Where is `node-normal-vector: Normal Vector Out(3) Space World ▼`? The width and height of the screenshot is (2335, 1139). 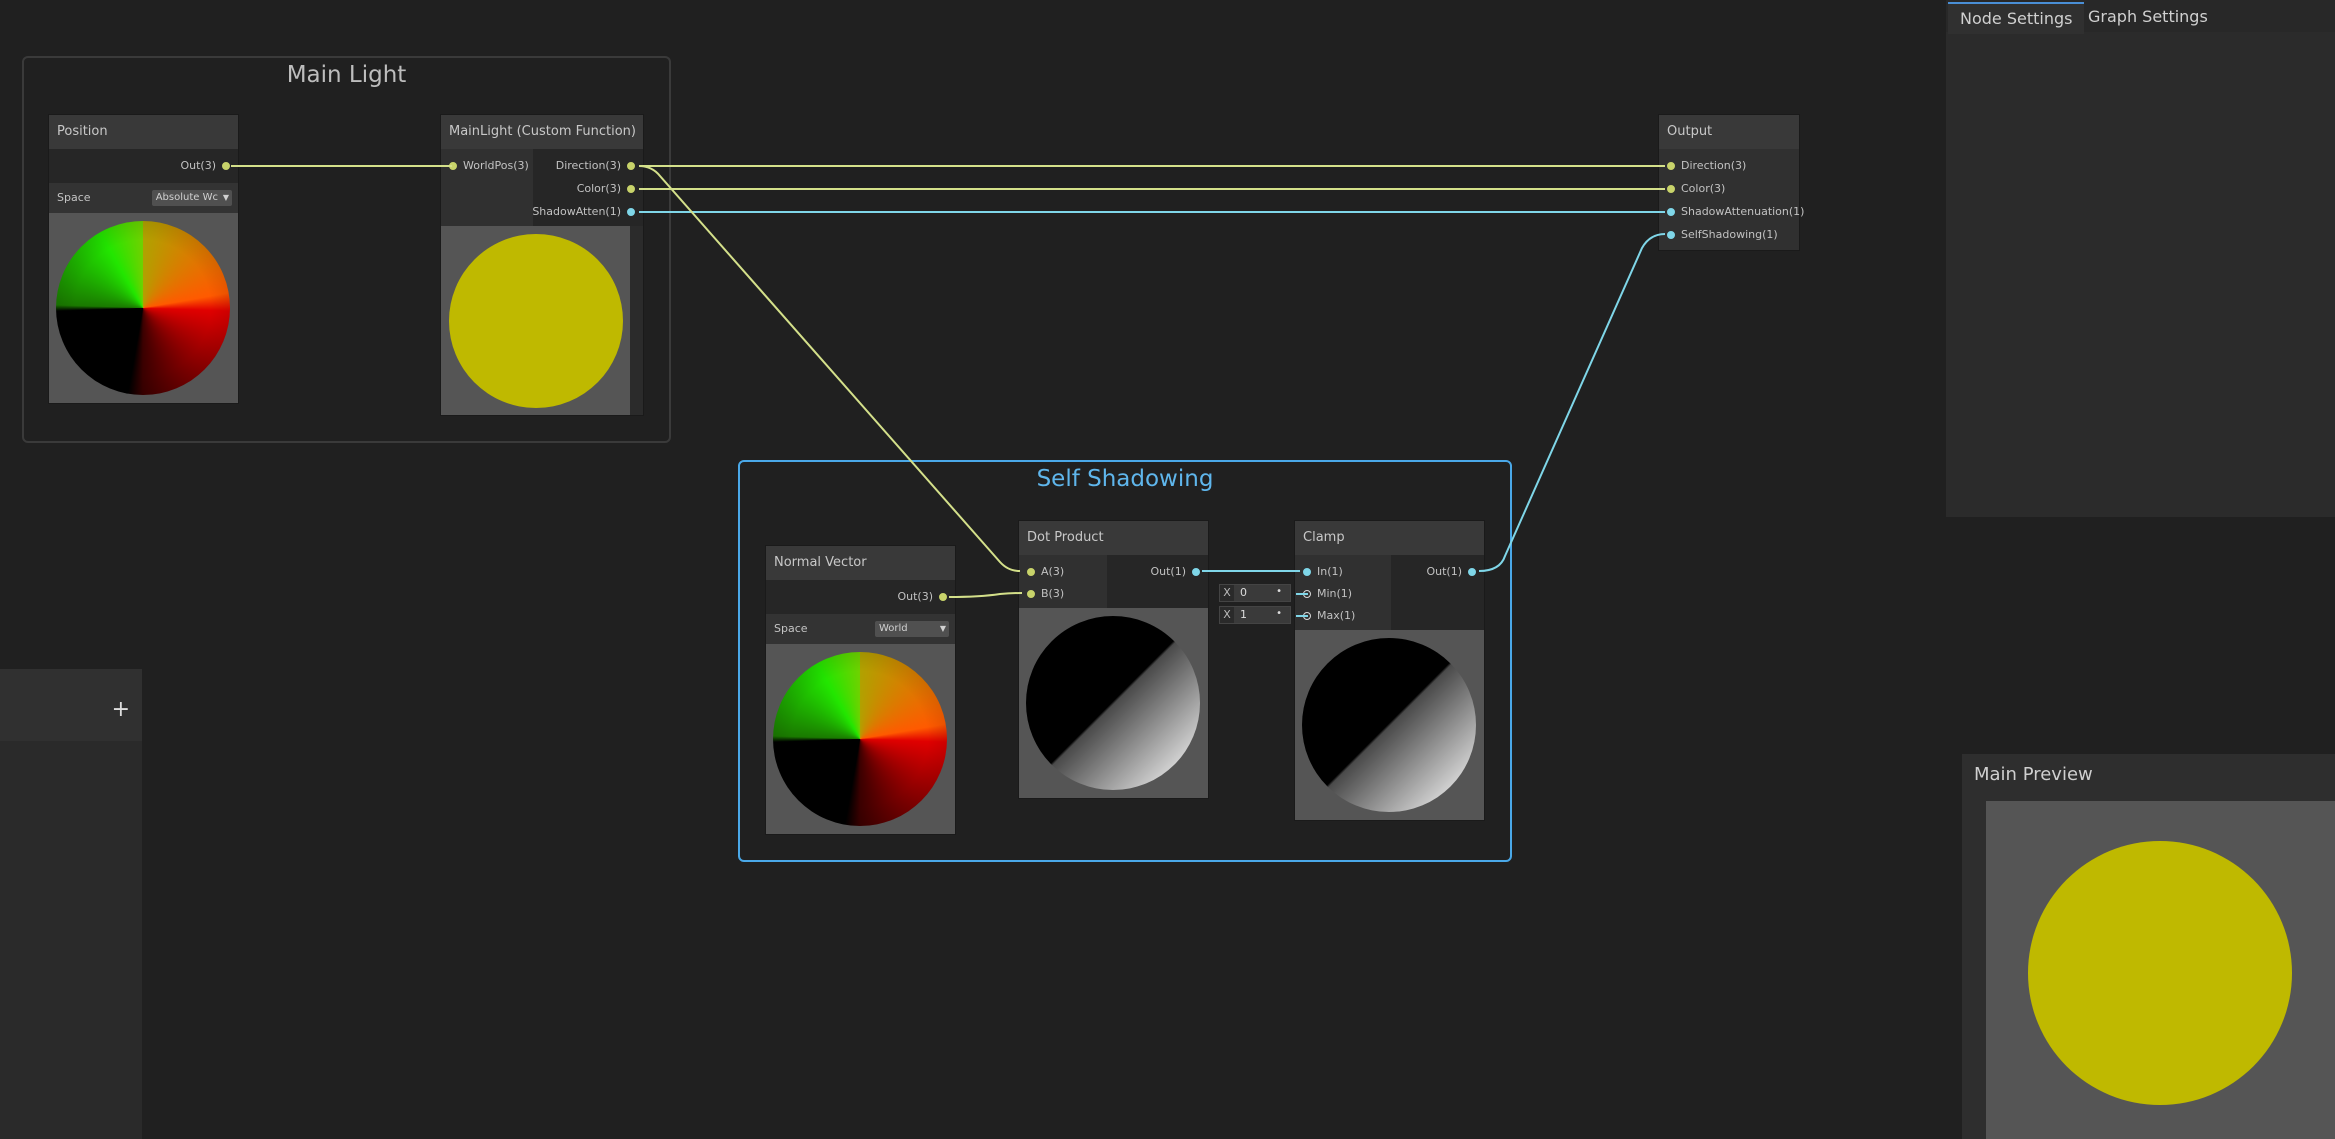 node-normal-vector: Normal Vector Out(3) Space World ▼ is located at coordinates (860, 690).